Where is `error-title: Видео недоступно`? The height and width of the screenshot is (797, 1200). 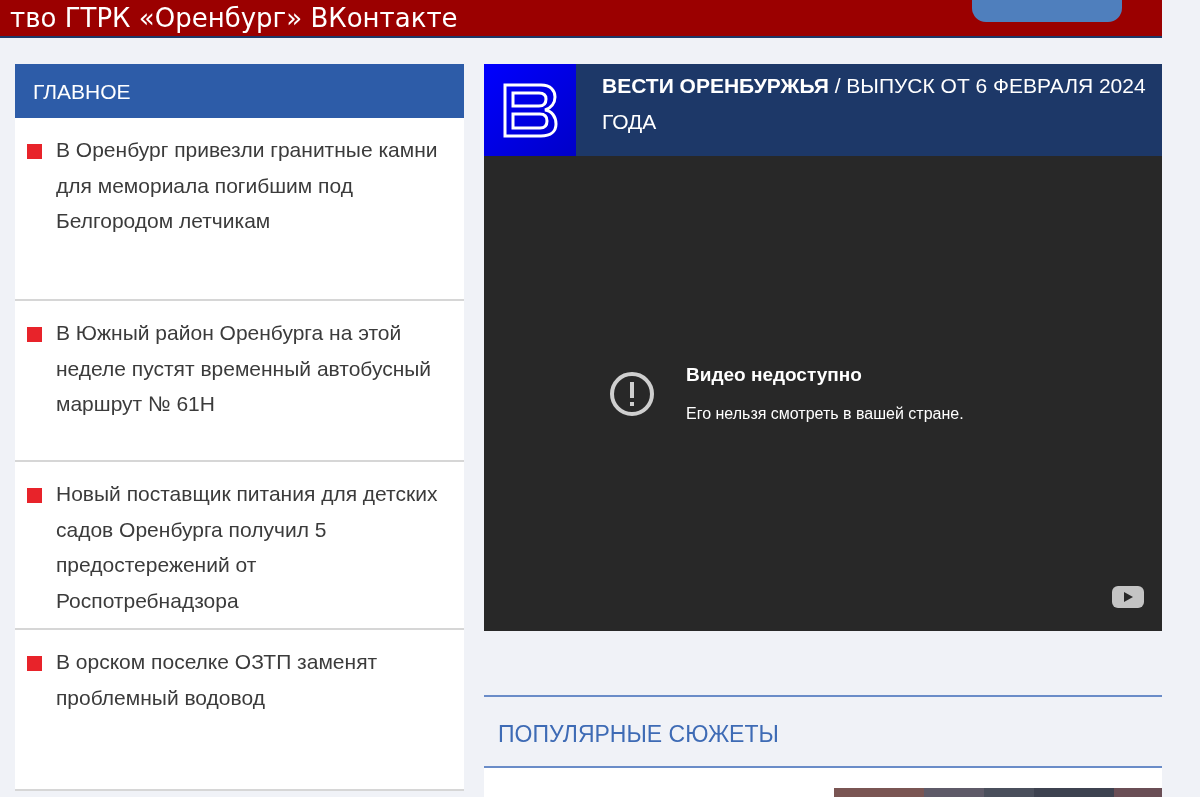
error-title: Видео недоступно is located at coordinates (774, 375).